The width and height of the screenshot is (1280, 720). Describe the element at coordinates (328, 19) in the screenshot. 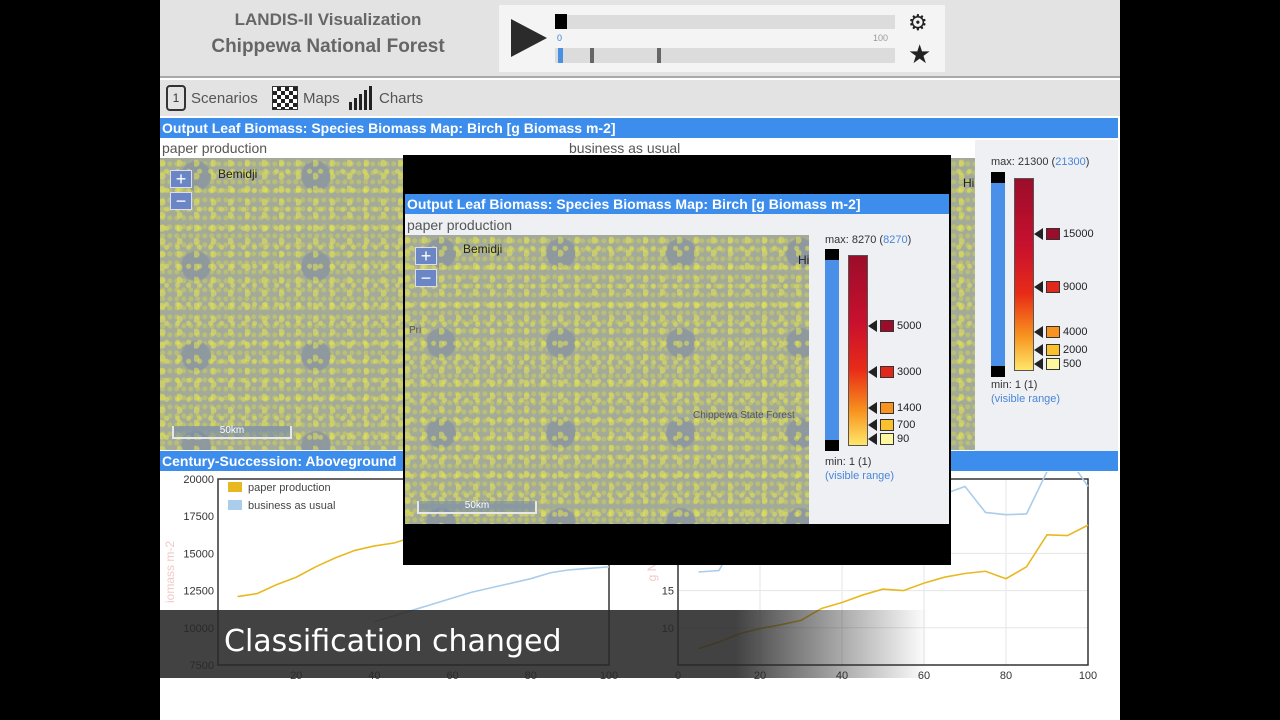

I see `app-title: LANDIS-II Visualization` at that location.